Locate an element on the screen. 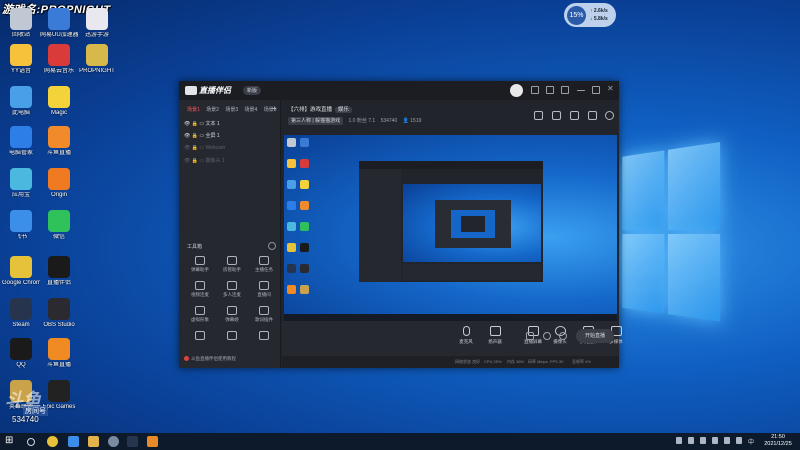 The image size is (800, 450). search-icon is located at coordinates (31, 442).